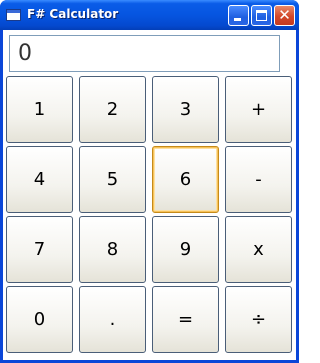 The width and height of the screenshot is (320, 363). What do you see at coordinates (185, 179) in the screenshot?
I see `digit-6-button: 6` at bounding box center [185, 179].